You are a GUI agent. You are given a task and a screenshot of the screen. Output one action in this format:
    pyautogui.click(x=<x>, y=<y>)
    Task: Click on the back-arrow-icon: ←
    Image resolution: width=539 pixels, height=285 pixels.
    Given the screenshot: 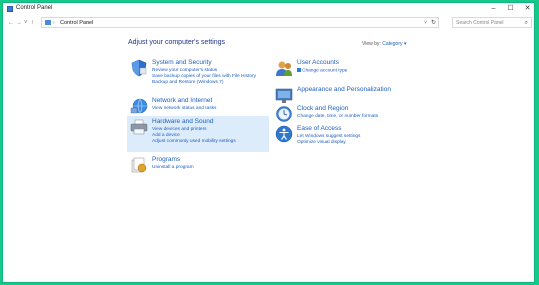 What is the action you would take?
    pyautogui.click(x=11, y=23)
    